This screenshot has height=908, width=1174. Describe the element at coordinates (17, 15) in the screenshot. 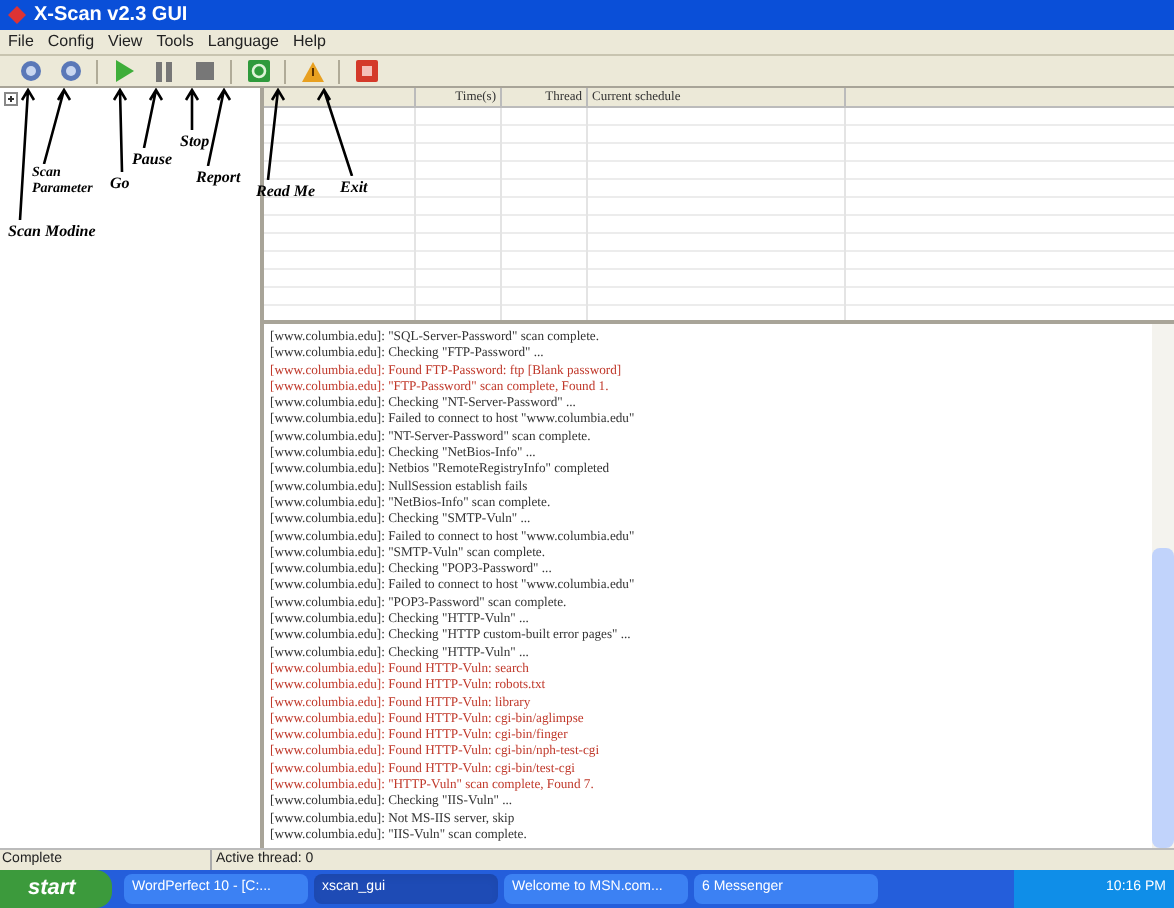

I see `app-icon` at that location.